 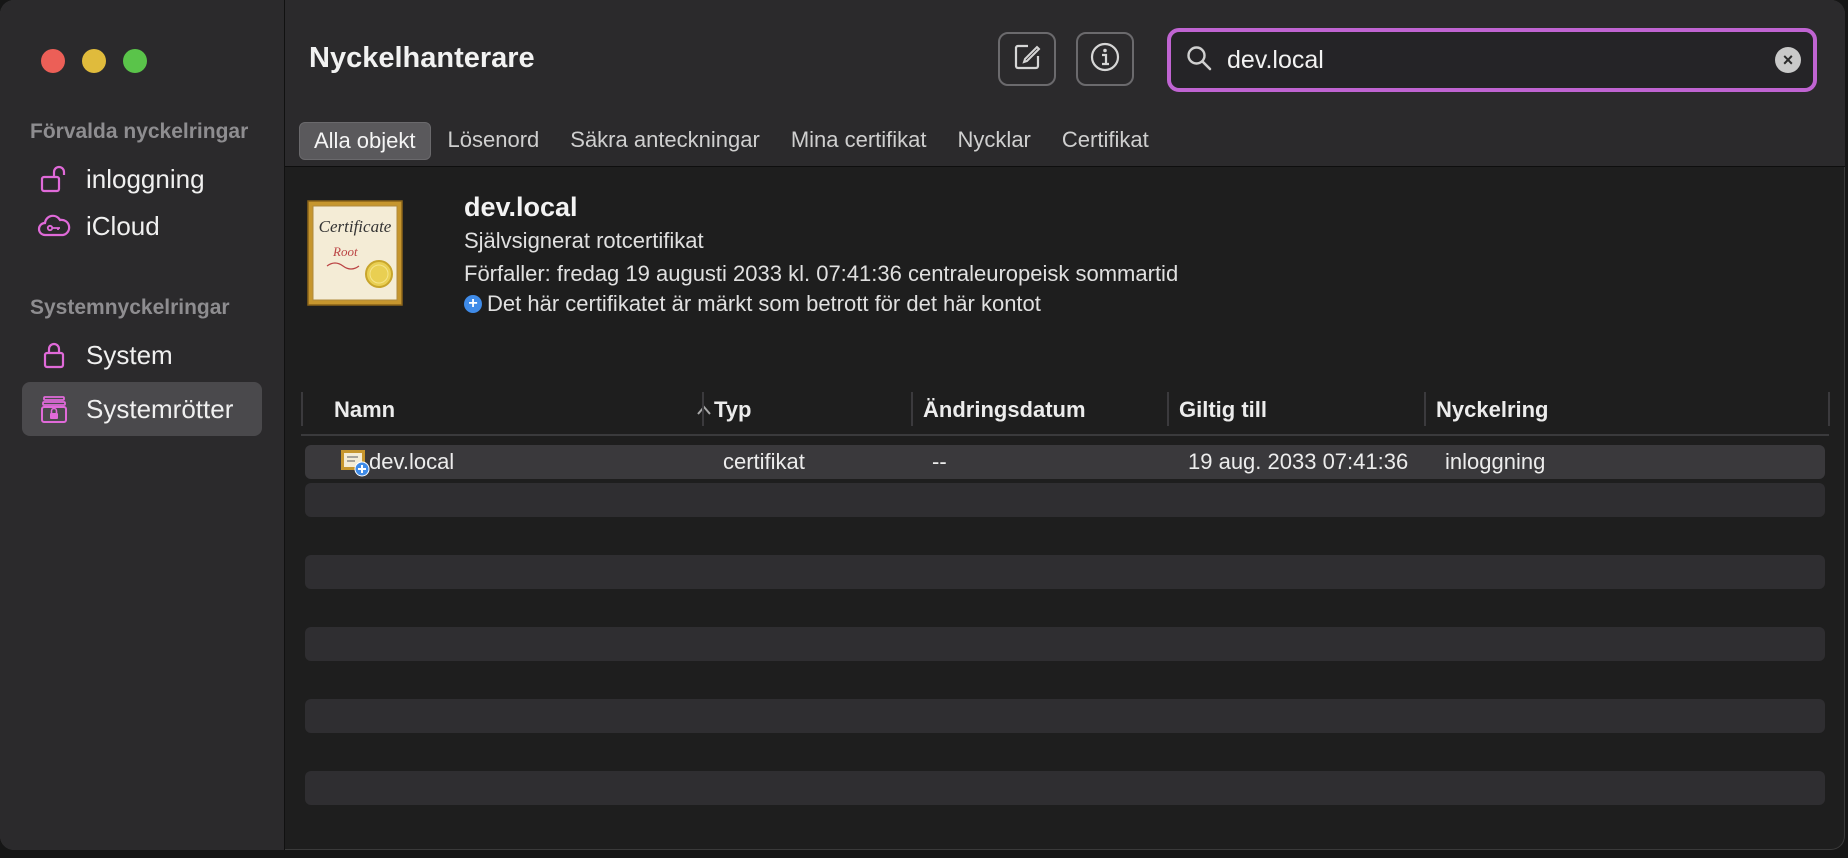 I want to click on column-header-giltig-till: Giltig till, so click(x=1223, y=410).